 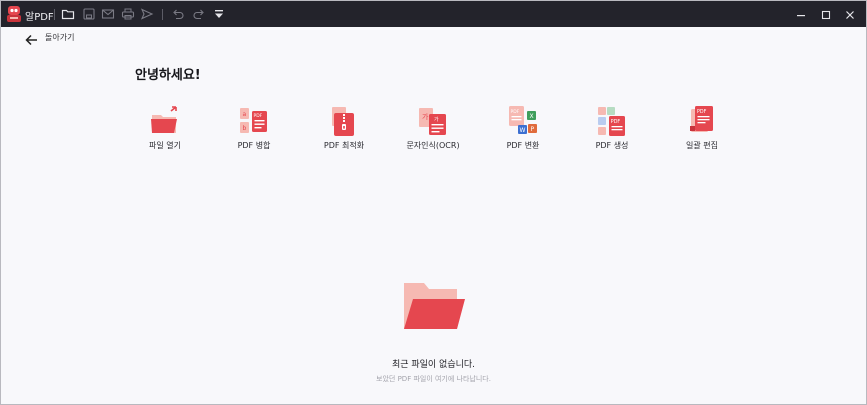 What do you see at coordinates (344, 145) in the screenshot?
I see `tool-label: PDF 최적화` at bounding box center [344, 145].